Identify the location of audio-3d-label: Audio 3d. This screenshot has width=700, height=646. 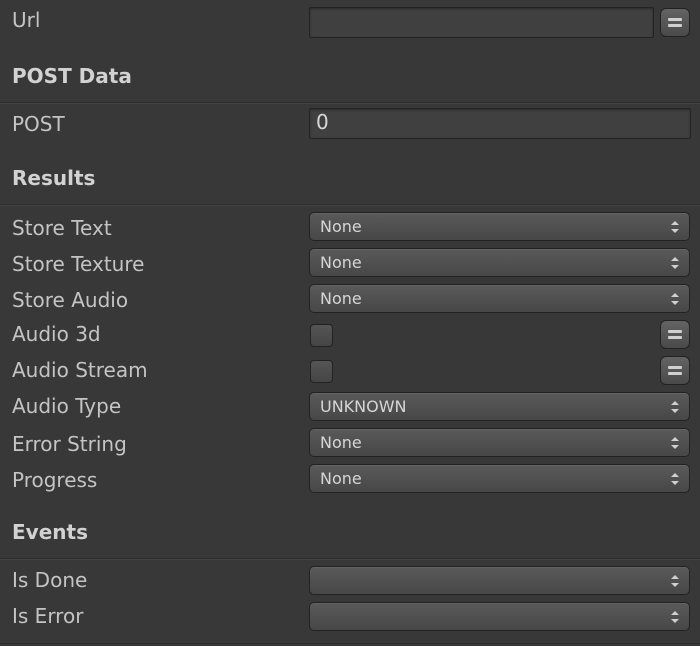
(56, 334).